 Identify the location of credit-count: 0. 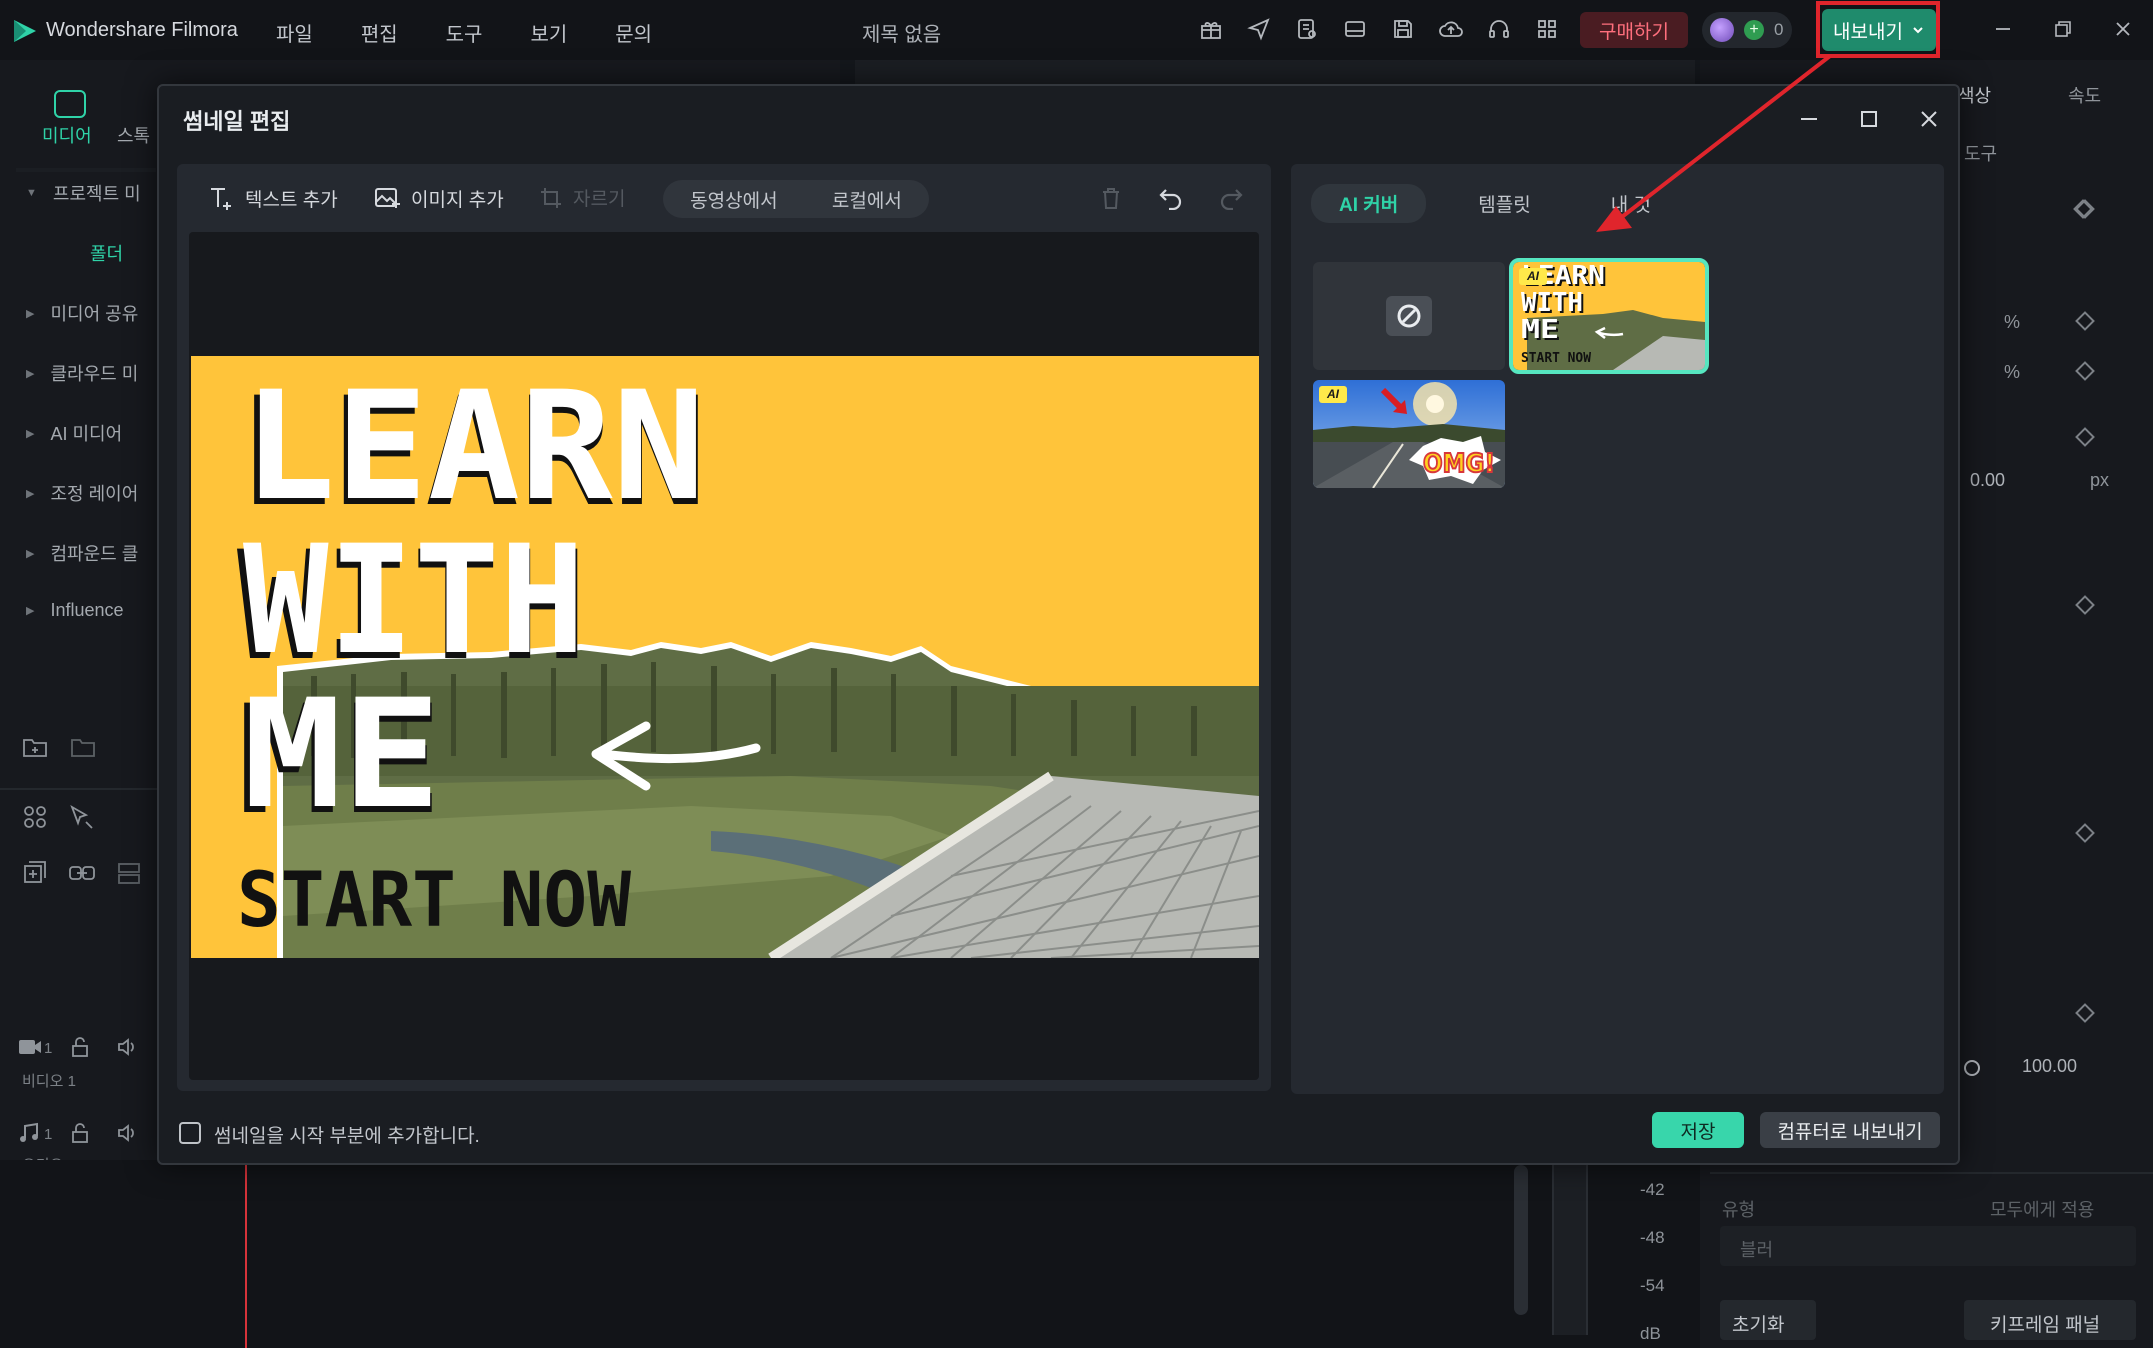
(1779, 29).